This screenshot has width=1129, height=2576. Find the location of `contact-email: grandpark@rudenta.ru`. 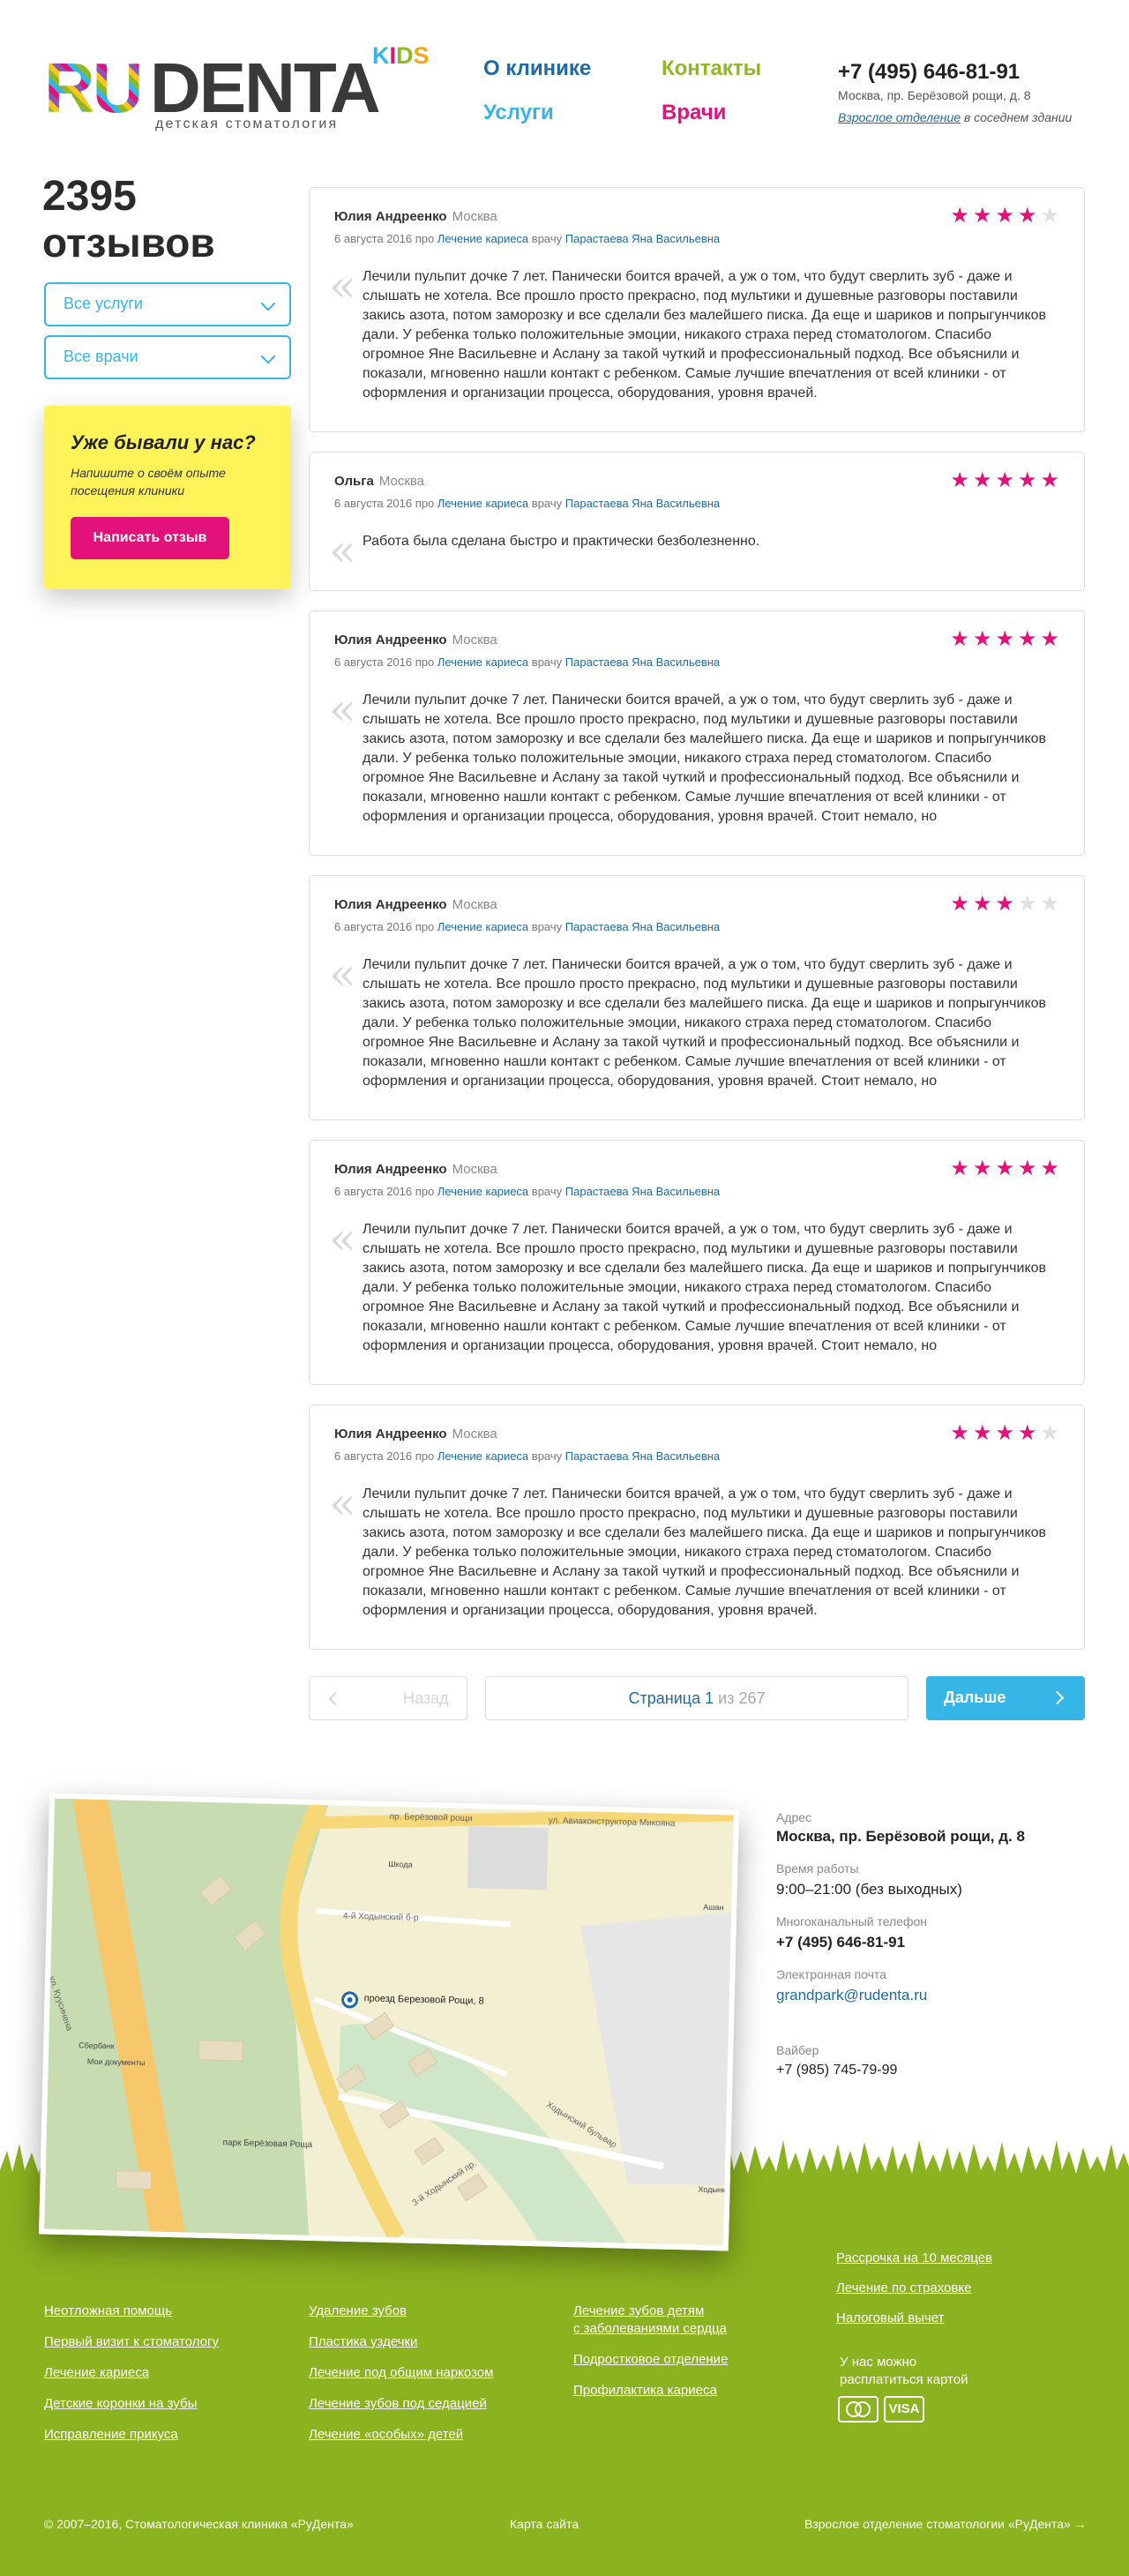

contact-email: grandpark@rudenta.ru is located at coordinates (852, 1996).